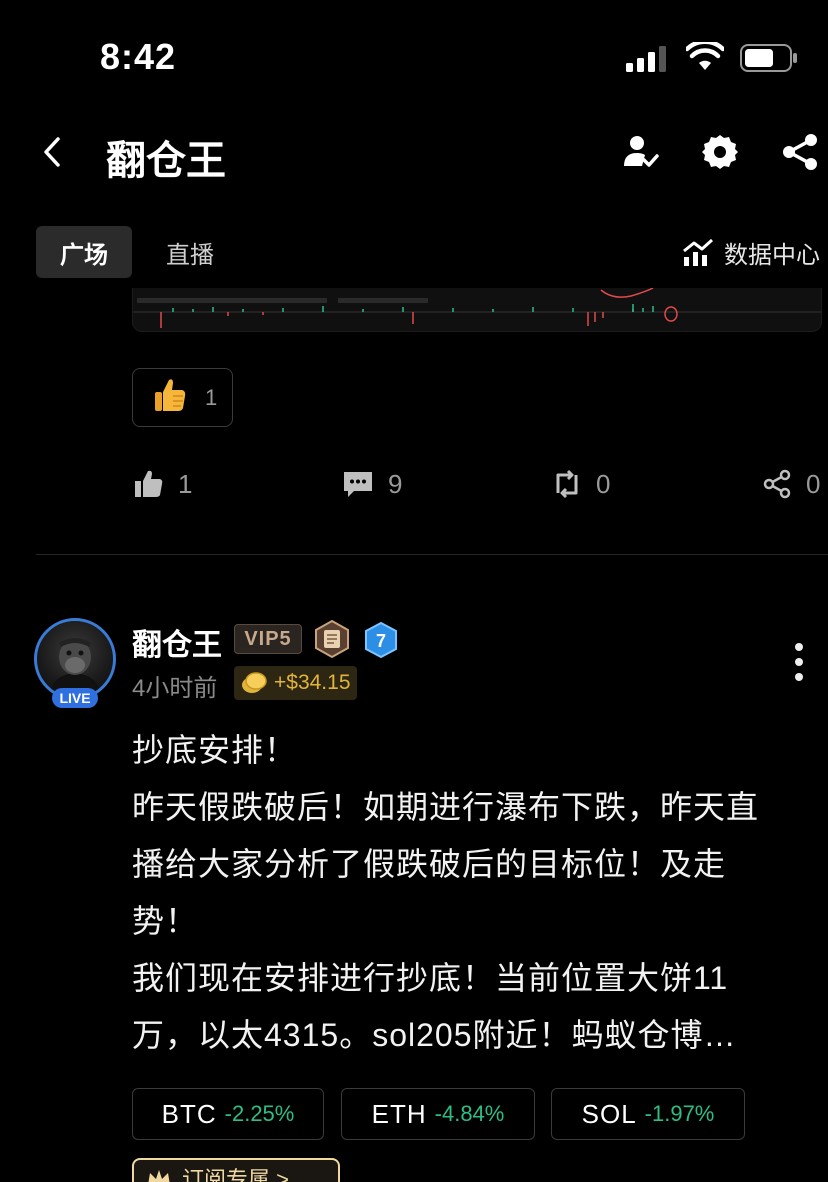 This screenshot has width=828, height=1182. I want to click on back-button, so click(52, 152).